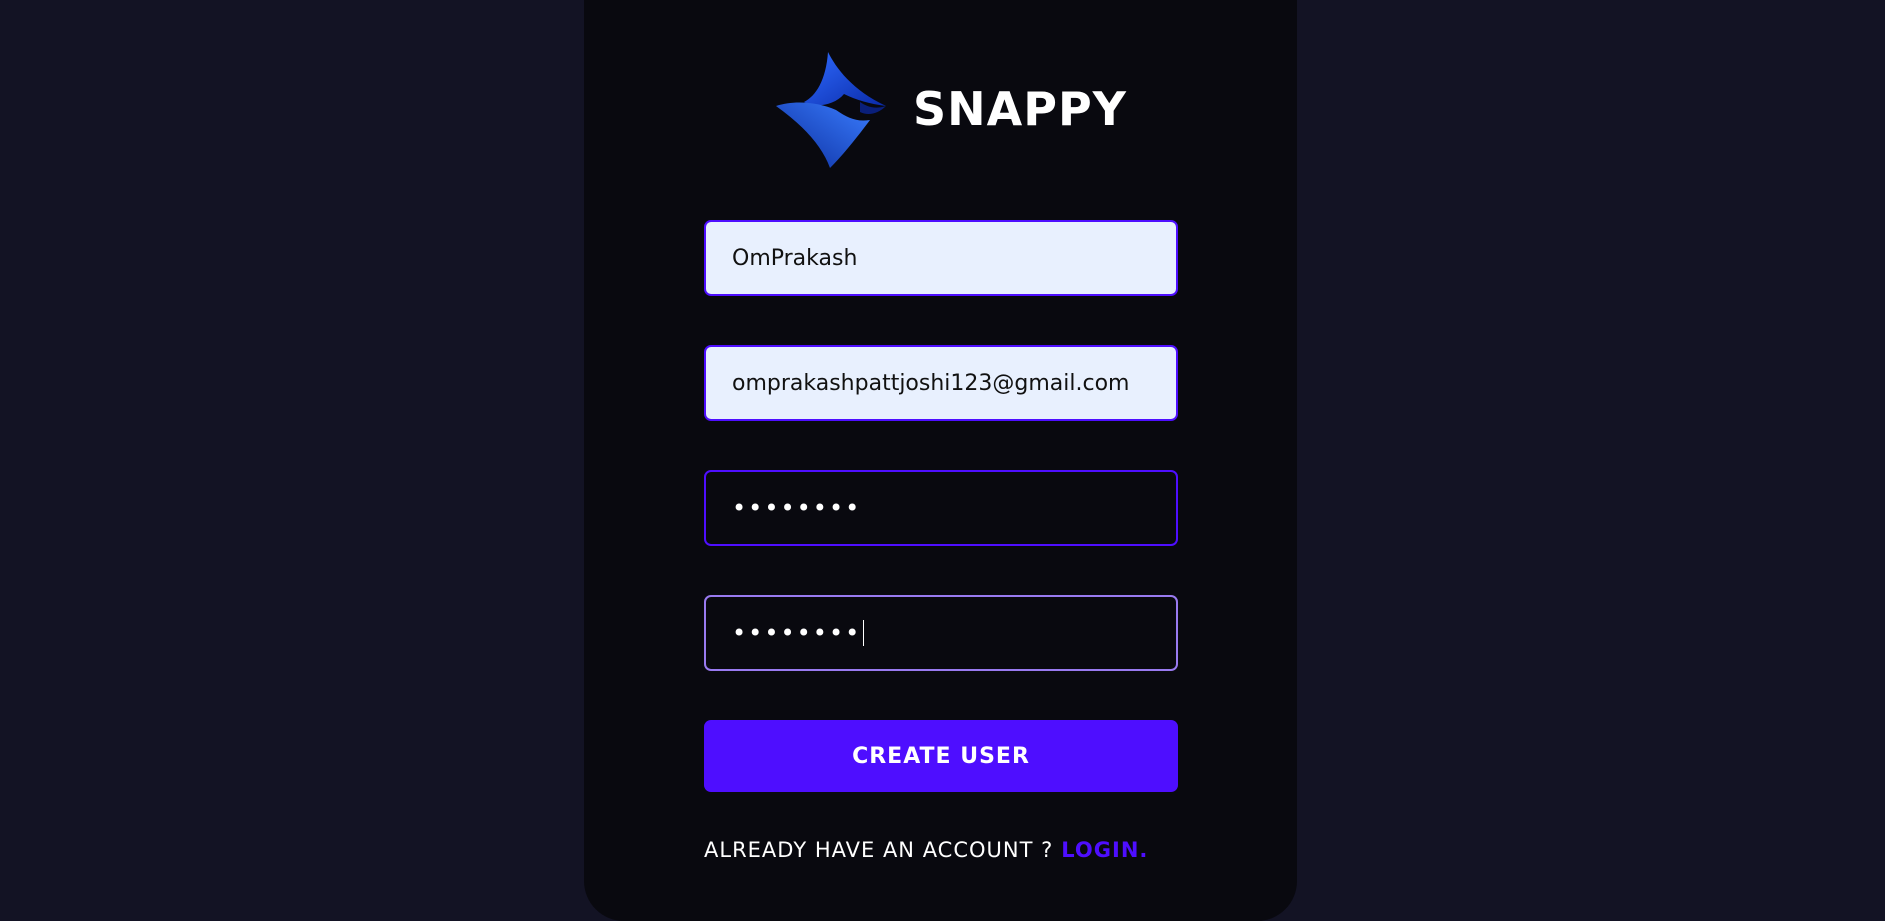 The width and height of the screenshot is (1885, 921). I want to click on brand-title: SNAPPY, so click(1020, 109).